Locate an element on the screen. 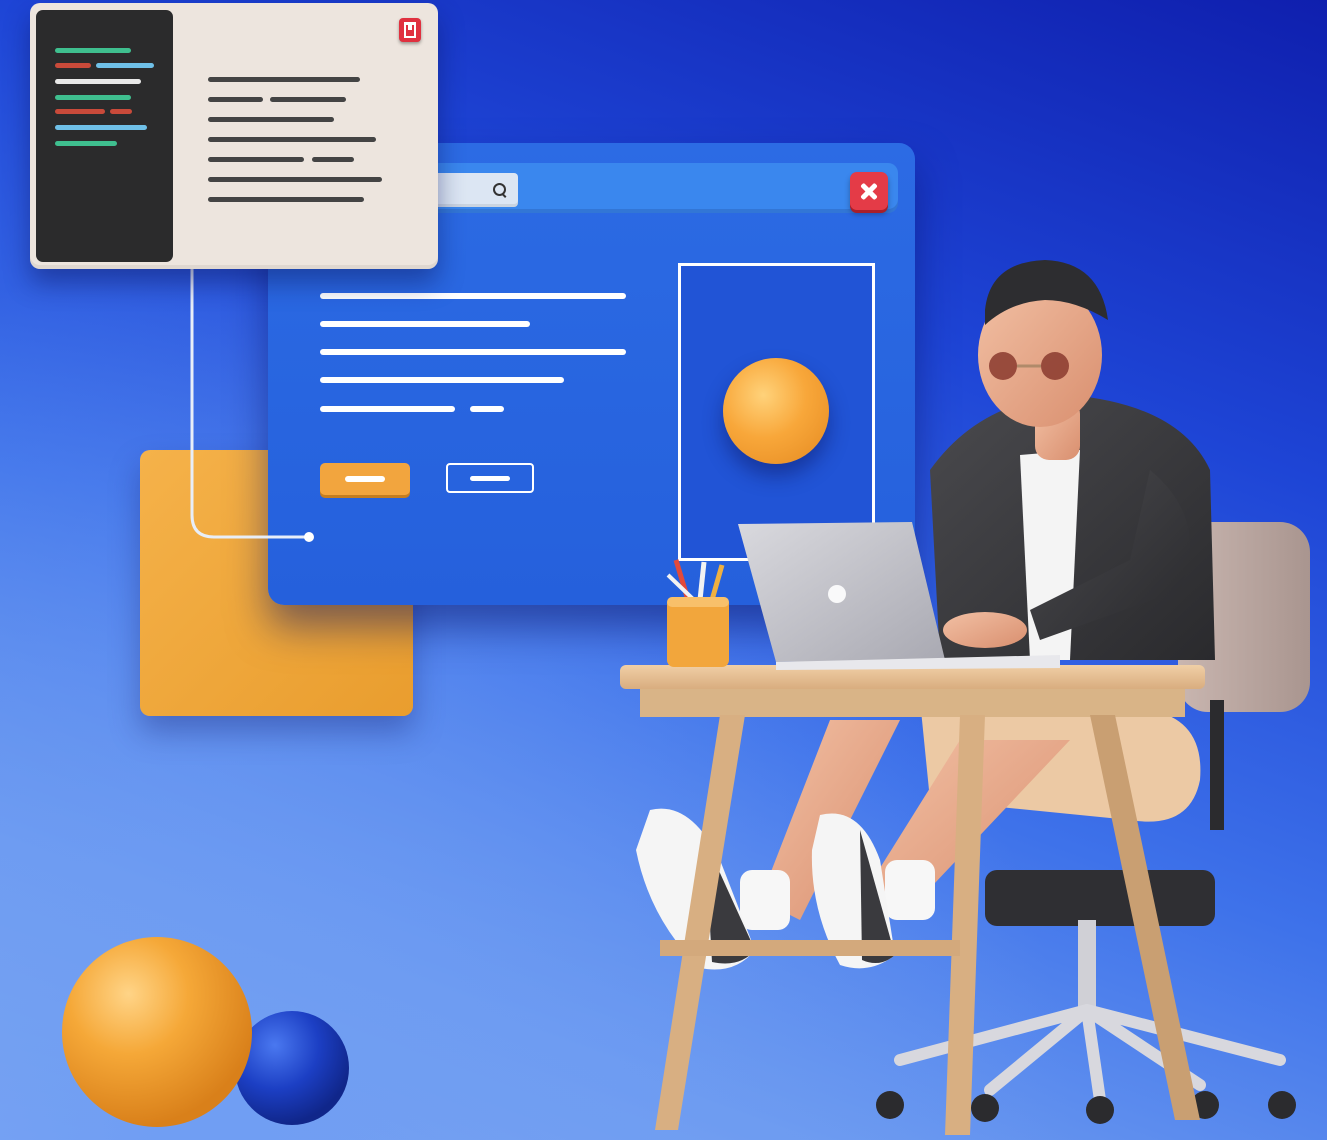 Image resolution: width=1327 pixels, height=1140 pixels. decorative-spheres is located at coordinates (205, 1032).